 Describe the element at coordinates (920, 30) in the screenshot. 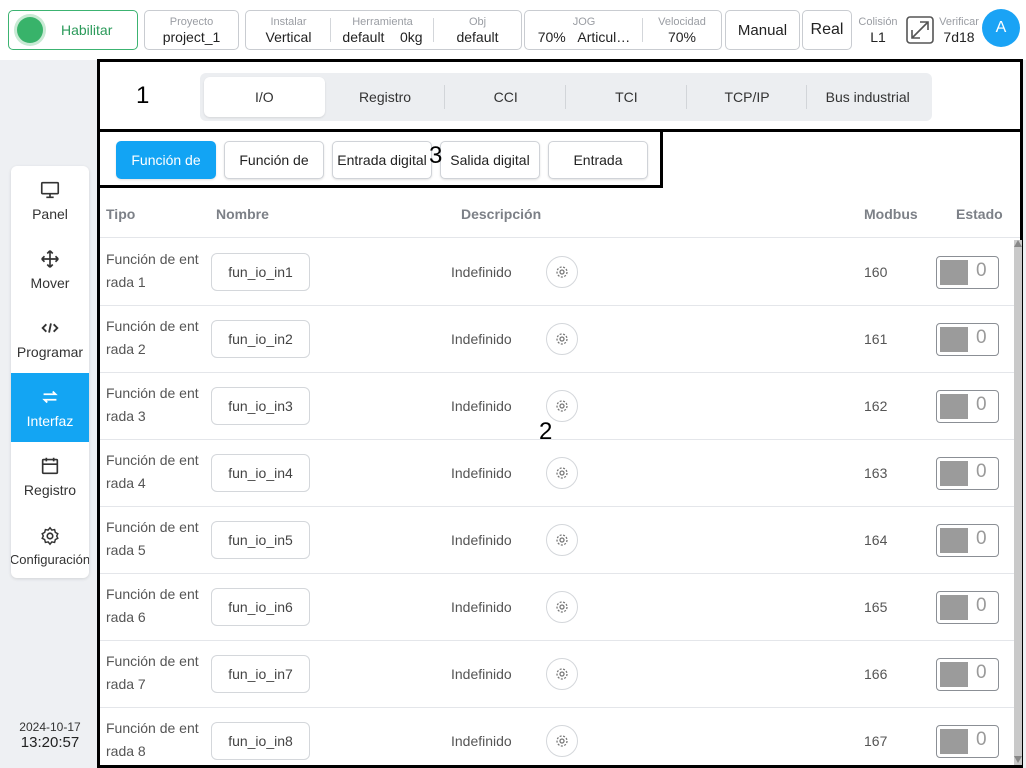

I see `expand-icon` at that location.